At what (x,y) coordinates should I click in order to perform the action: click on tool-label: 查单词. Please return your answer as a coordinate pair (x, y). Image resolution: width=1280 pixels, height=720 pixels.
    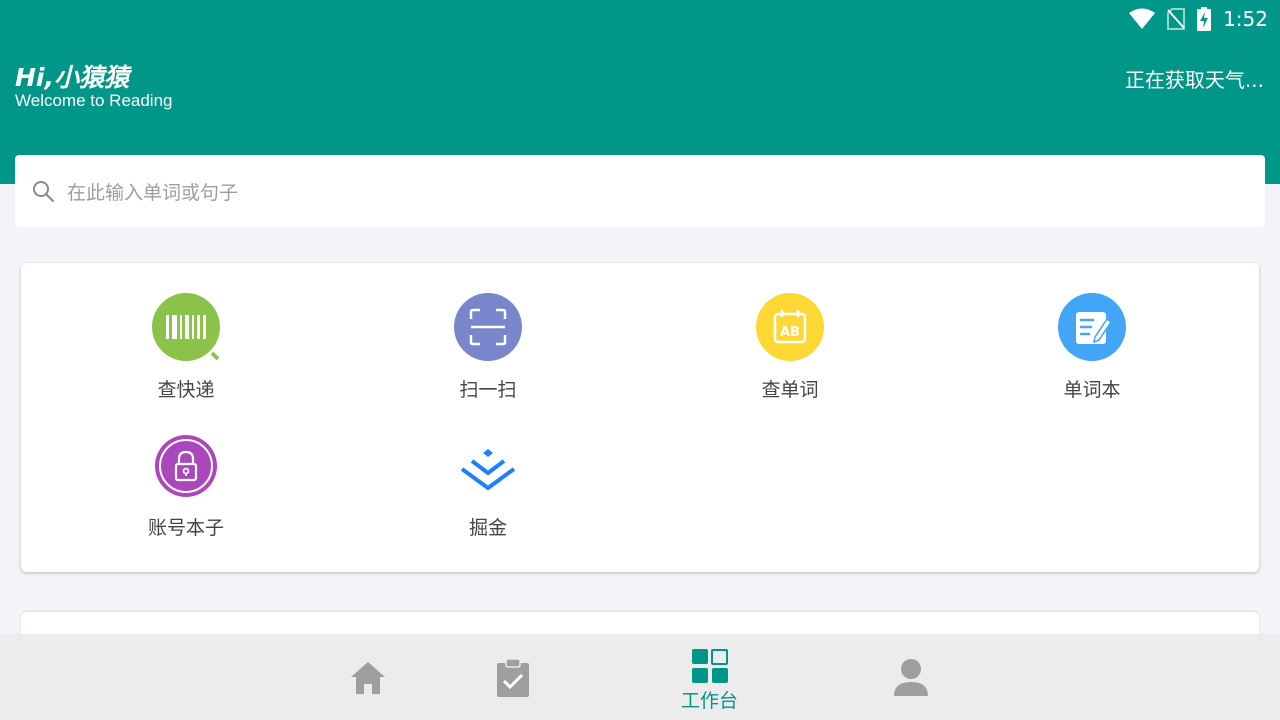
    Looking at the image, I should click on (790, 390).